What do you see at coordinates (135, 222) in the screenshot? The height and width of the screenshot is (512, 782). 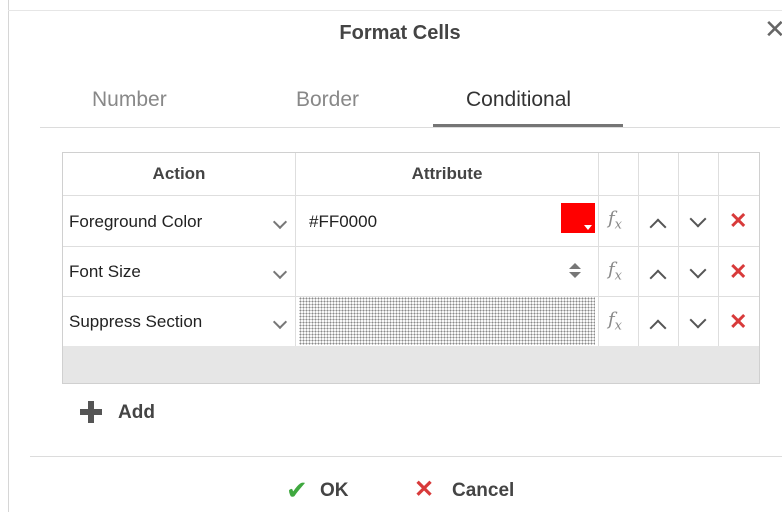 I see `action-select-row-1: Foreground Color` at bounding box center [135, 222].